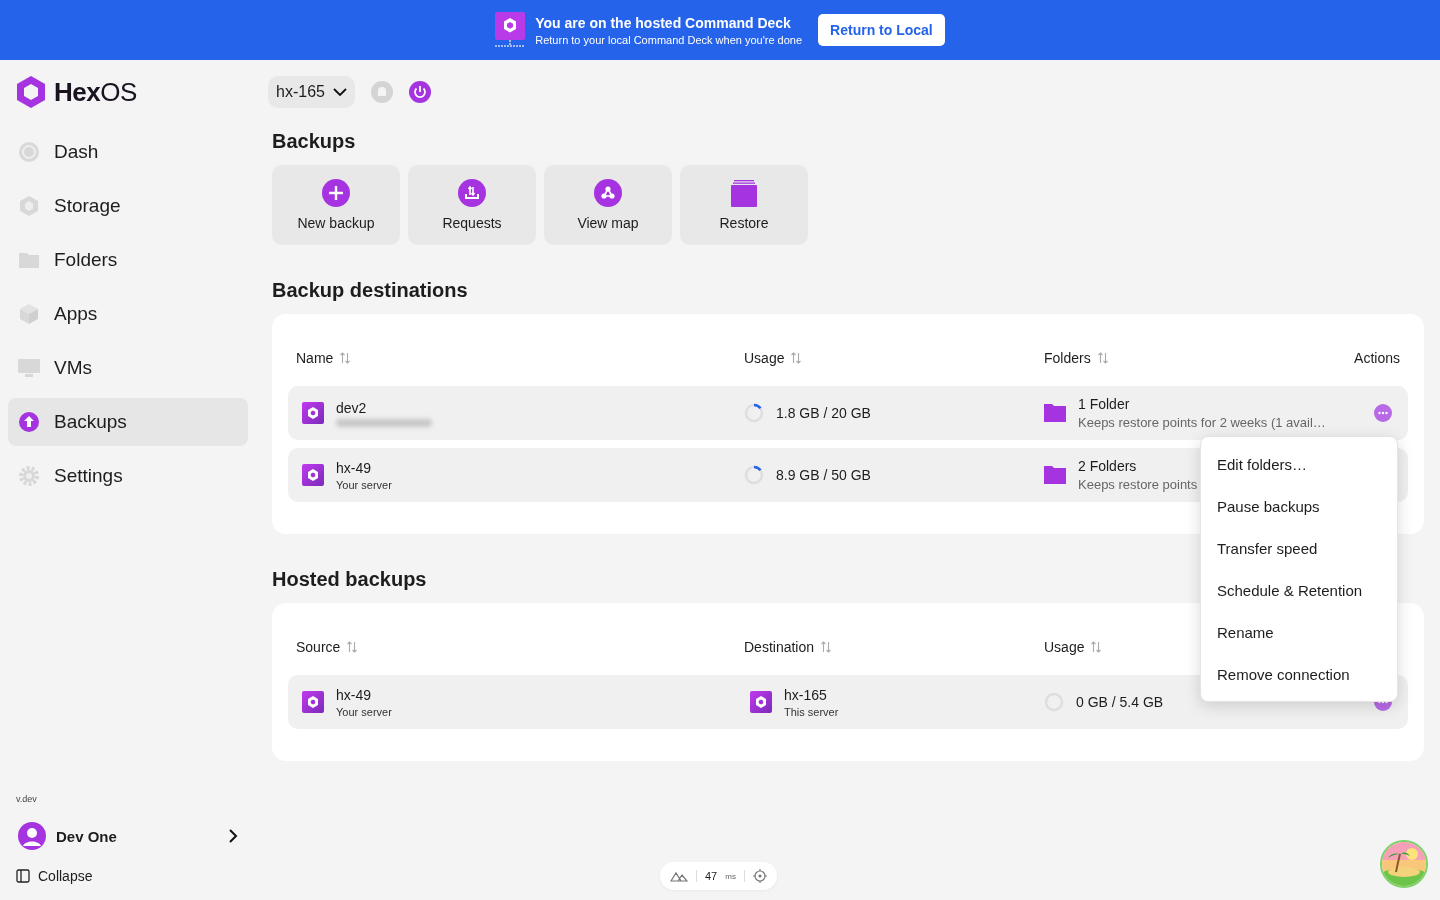  What do you see at coordinates (364, 484) in the screenshot?
I see `destination-subtitle: Your server` at bounding box center [364, 484].